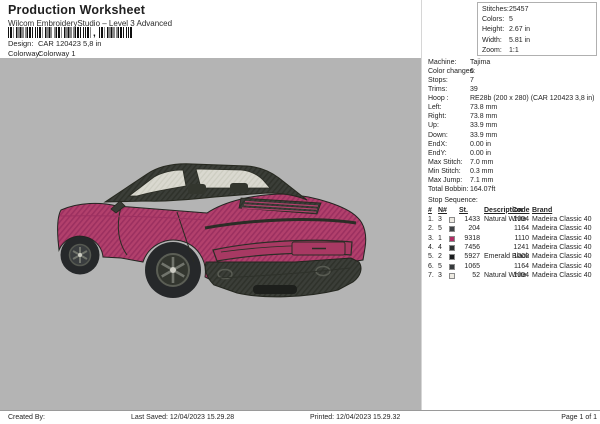  Describe the element at coordinates (505, 9) in the screenshot. I see `stat-stitches: Stitches: 25457` at that location.